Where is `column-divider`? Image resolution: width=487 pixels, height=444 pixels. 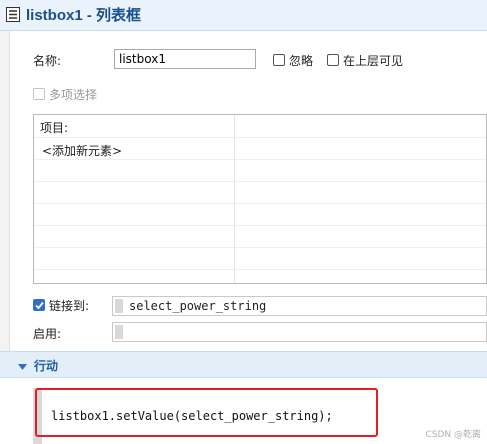
column-divider is located at coordinates (234, 199).